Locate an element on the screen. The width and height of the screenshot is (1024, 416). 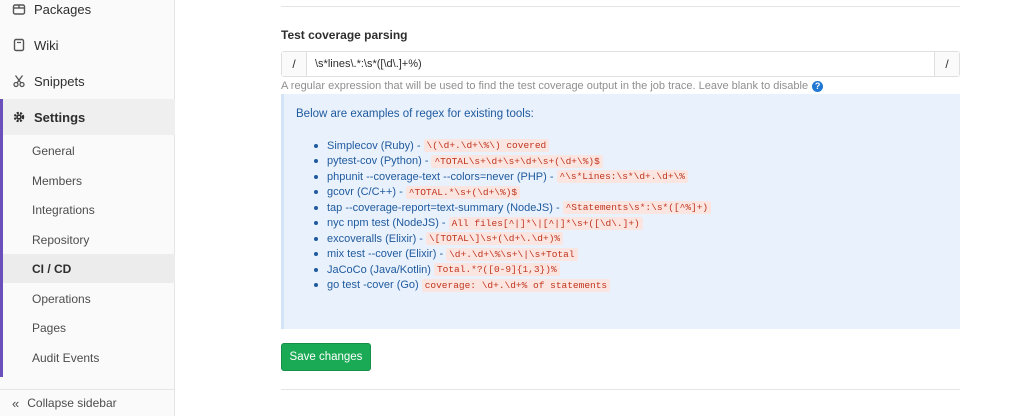
sidebar-item-settings: Settings is located at coordinates (87, 117).